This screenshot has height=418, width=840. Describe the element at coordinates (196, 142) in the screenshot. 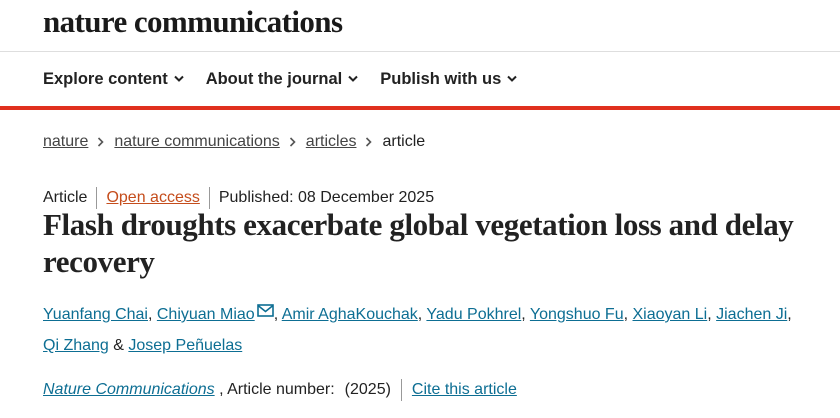

I see `breadcrumb-nature-communications: nature communications` at that location.